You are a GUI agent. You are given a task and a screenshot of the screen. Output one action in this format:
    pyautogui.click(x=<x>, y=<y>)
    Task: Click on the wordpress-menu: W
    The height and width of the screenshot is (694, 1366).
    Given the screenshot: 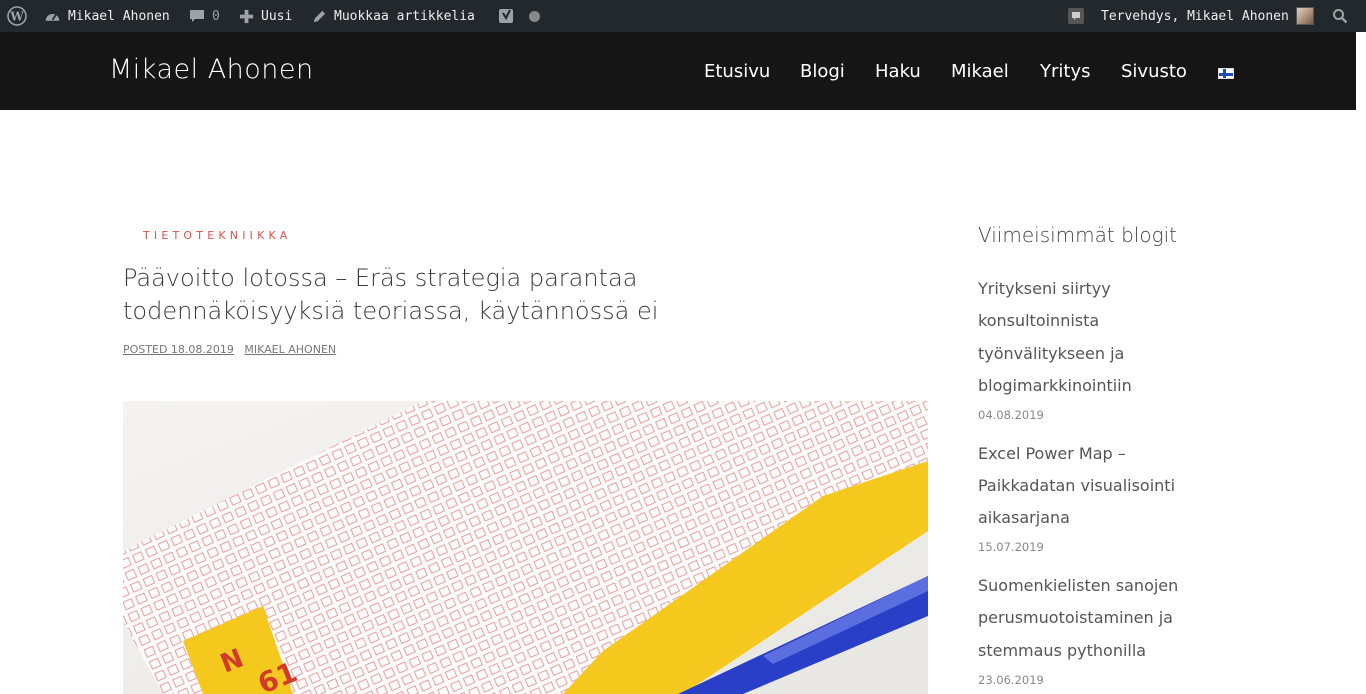 What is the action you would take?
    pyautogui.click(x=17, y=16)
    